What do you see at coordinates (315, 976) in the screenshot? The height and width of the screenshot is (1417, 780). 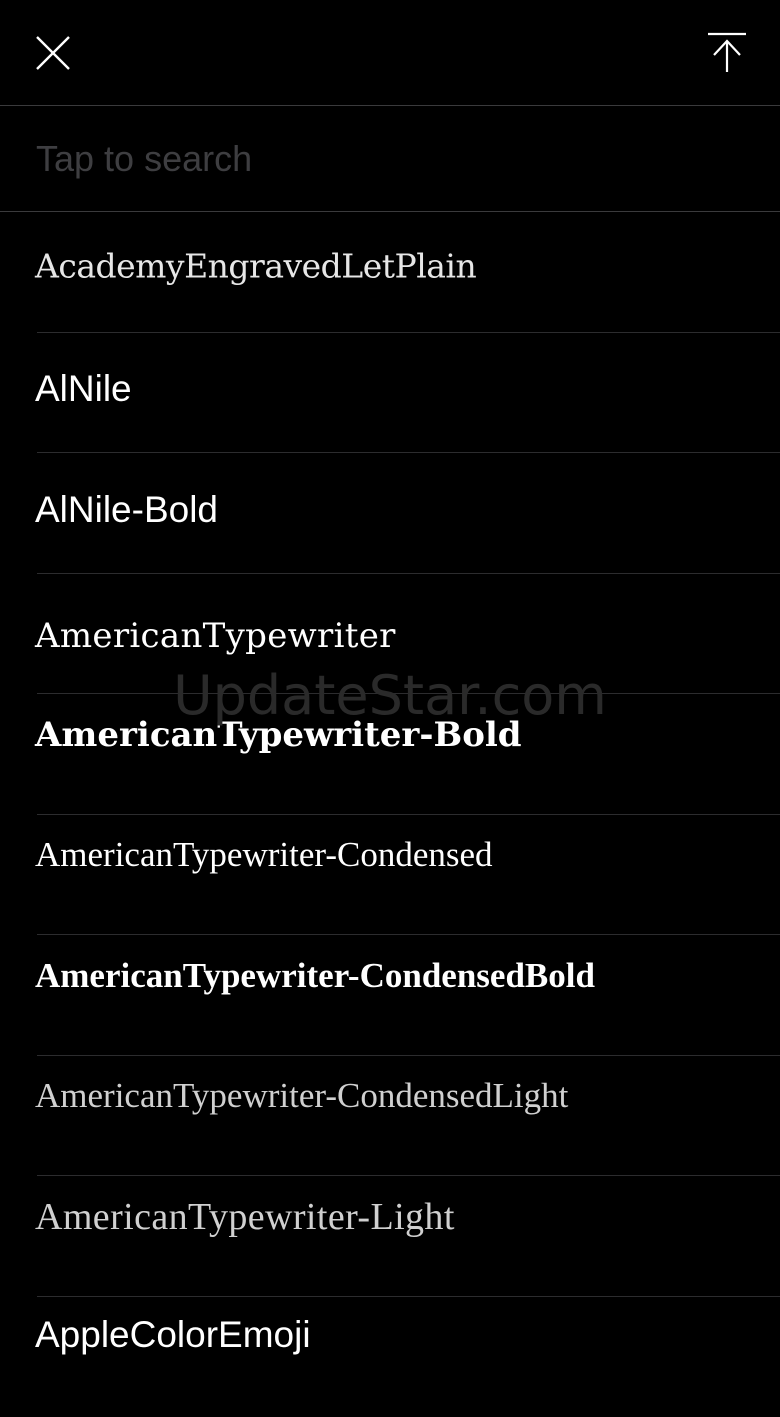 I see `font-name: AmericanTypewriter-CondensedBold` at bounding box center [315, 976].